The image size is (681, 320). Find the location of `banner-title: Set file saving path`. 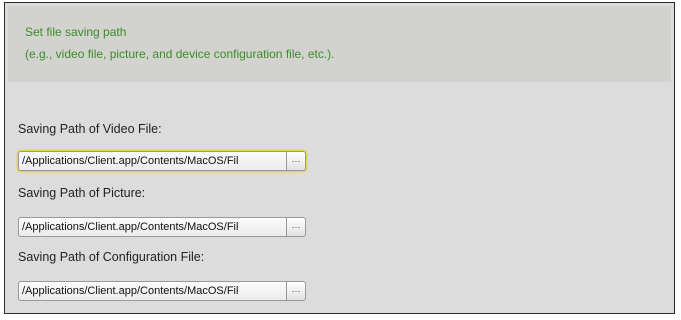

banner-title: Set file saving path is located at coordinates (76, 32).